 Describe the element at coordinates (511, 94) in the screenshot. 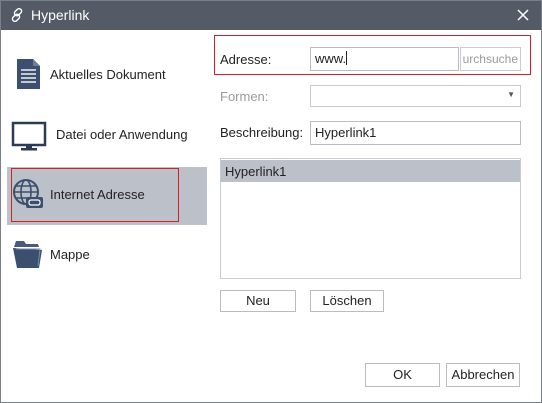

I see `chevron-down-icon: ▼` at that location.